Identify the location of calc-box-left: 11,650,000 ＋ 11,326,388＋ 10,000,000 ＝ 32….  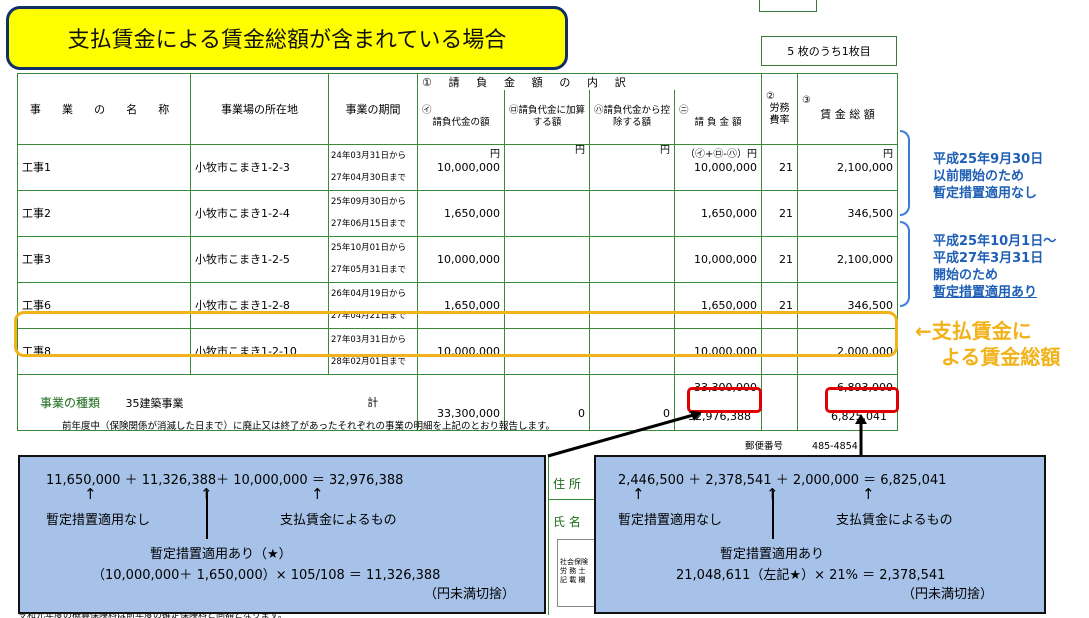
(282, 534).